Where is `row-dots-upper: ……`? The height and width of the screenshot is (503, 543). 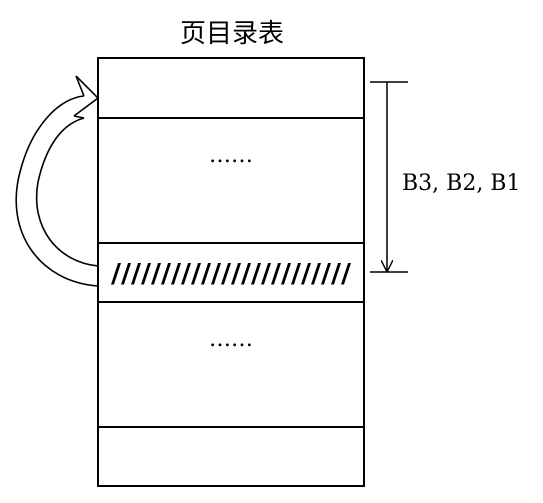
row-dots-upper: …… is located at coordinates (231, 155).